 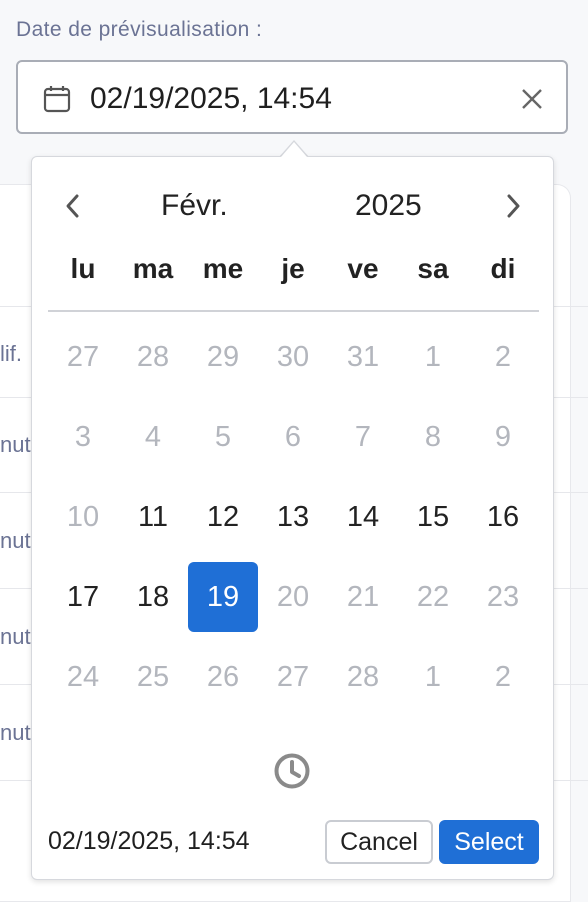 What do you see at coordinates (73, 206) in the screenshot?
I see `chevron-left-icon` at bounding box center [73, 206].